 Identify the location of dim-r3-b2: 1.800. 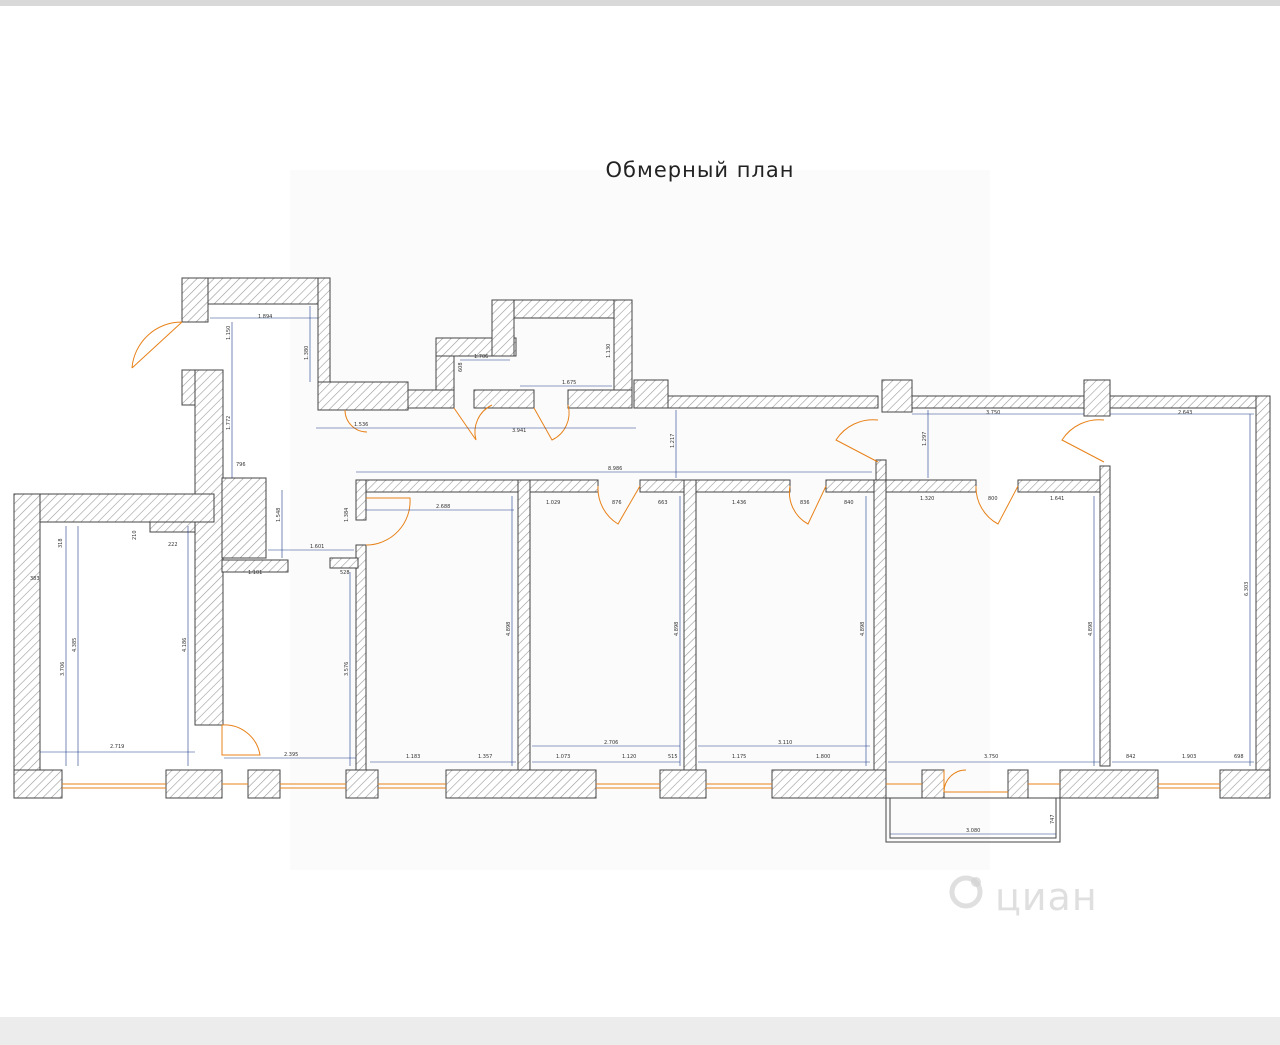
(823, 757).